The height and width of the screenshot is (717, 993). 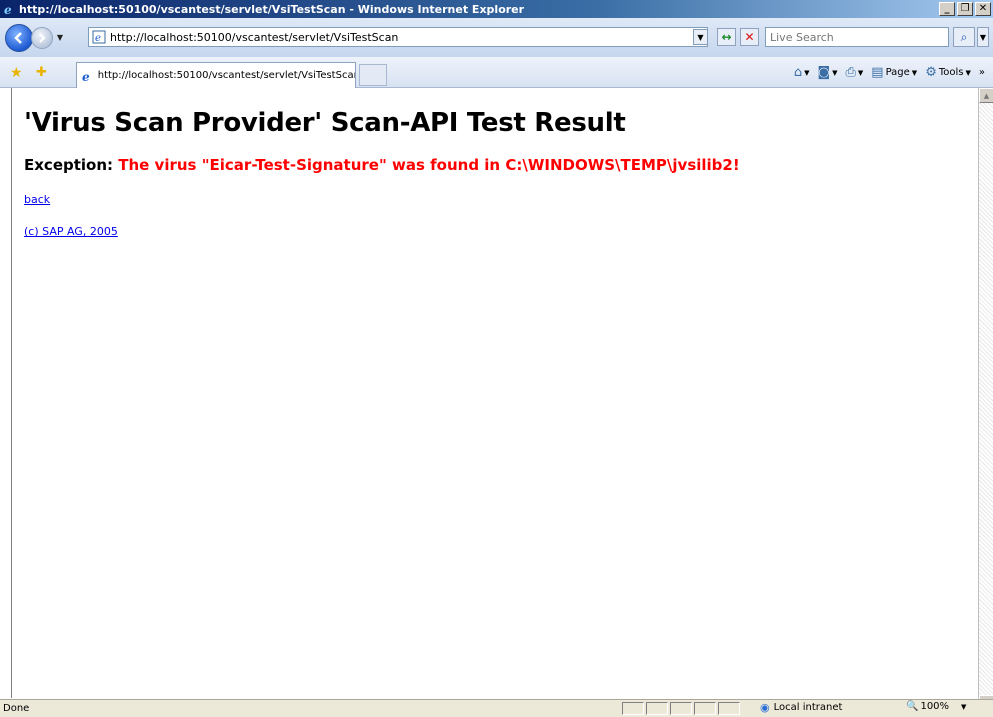 What do you see at coordinates (894, 72) in the screenshot?
I see `page-menu: ▤ Page ▼` at bounding box center [894, 72].